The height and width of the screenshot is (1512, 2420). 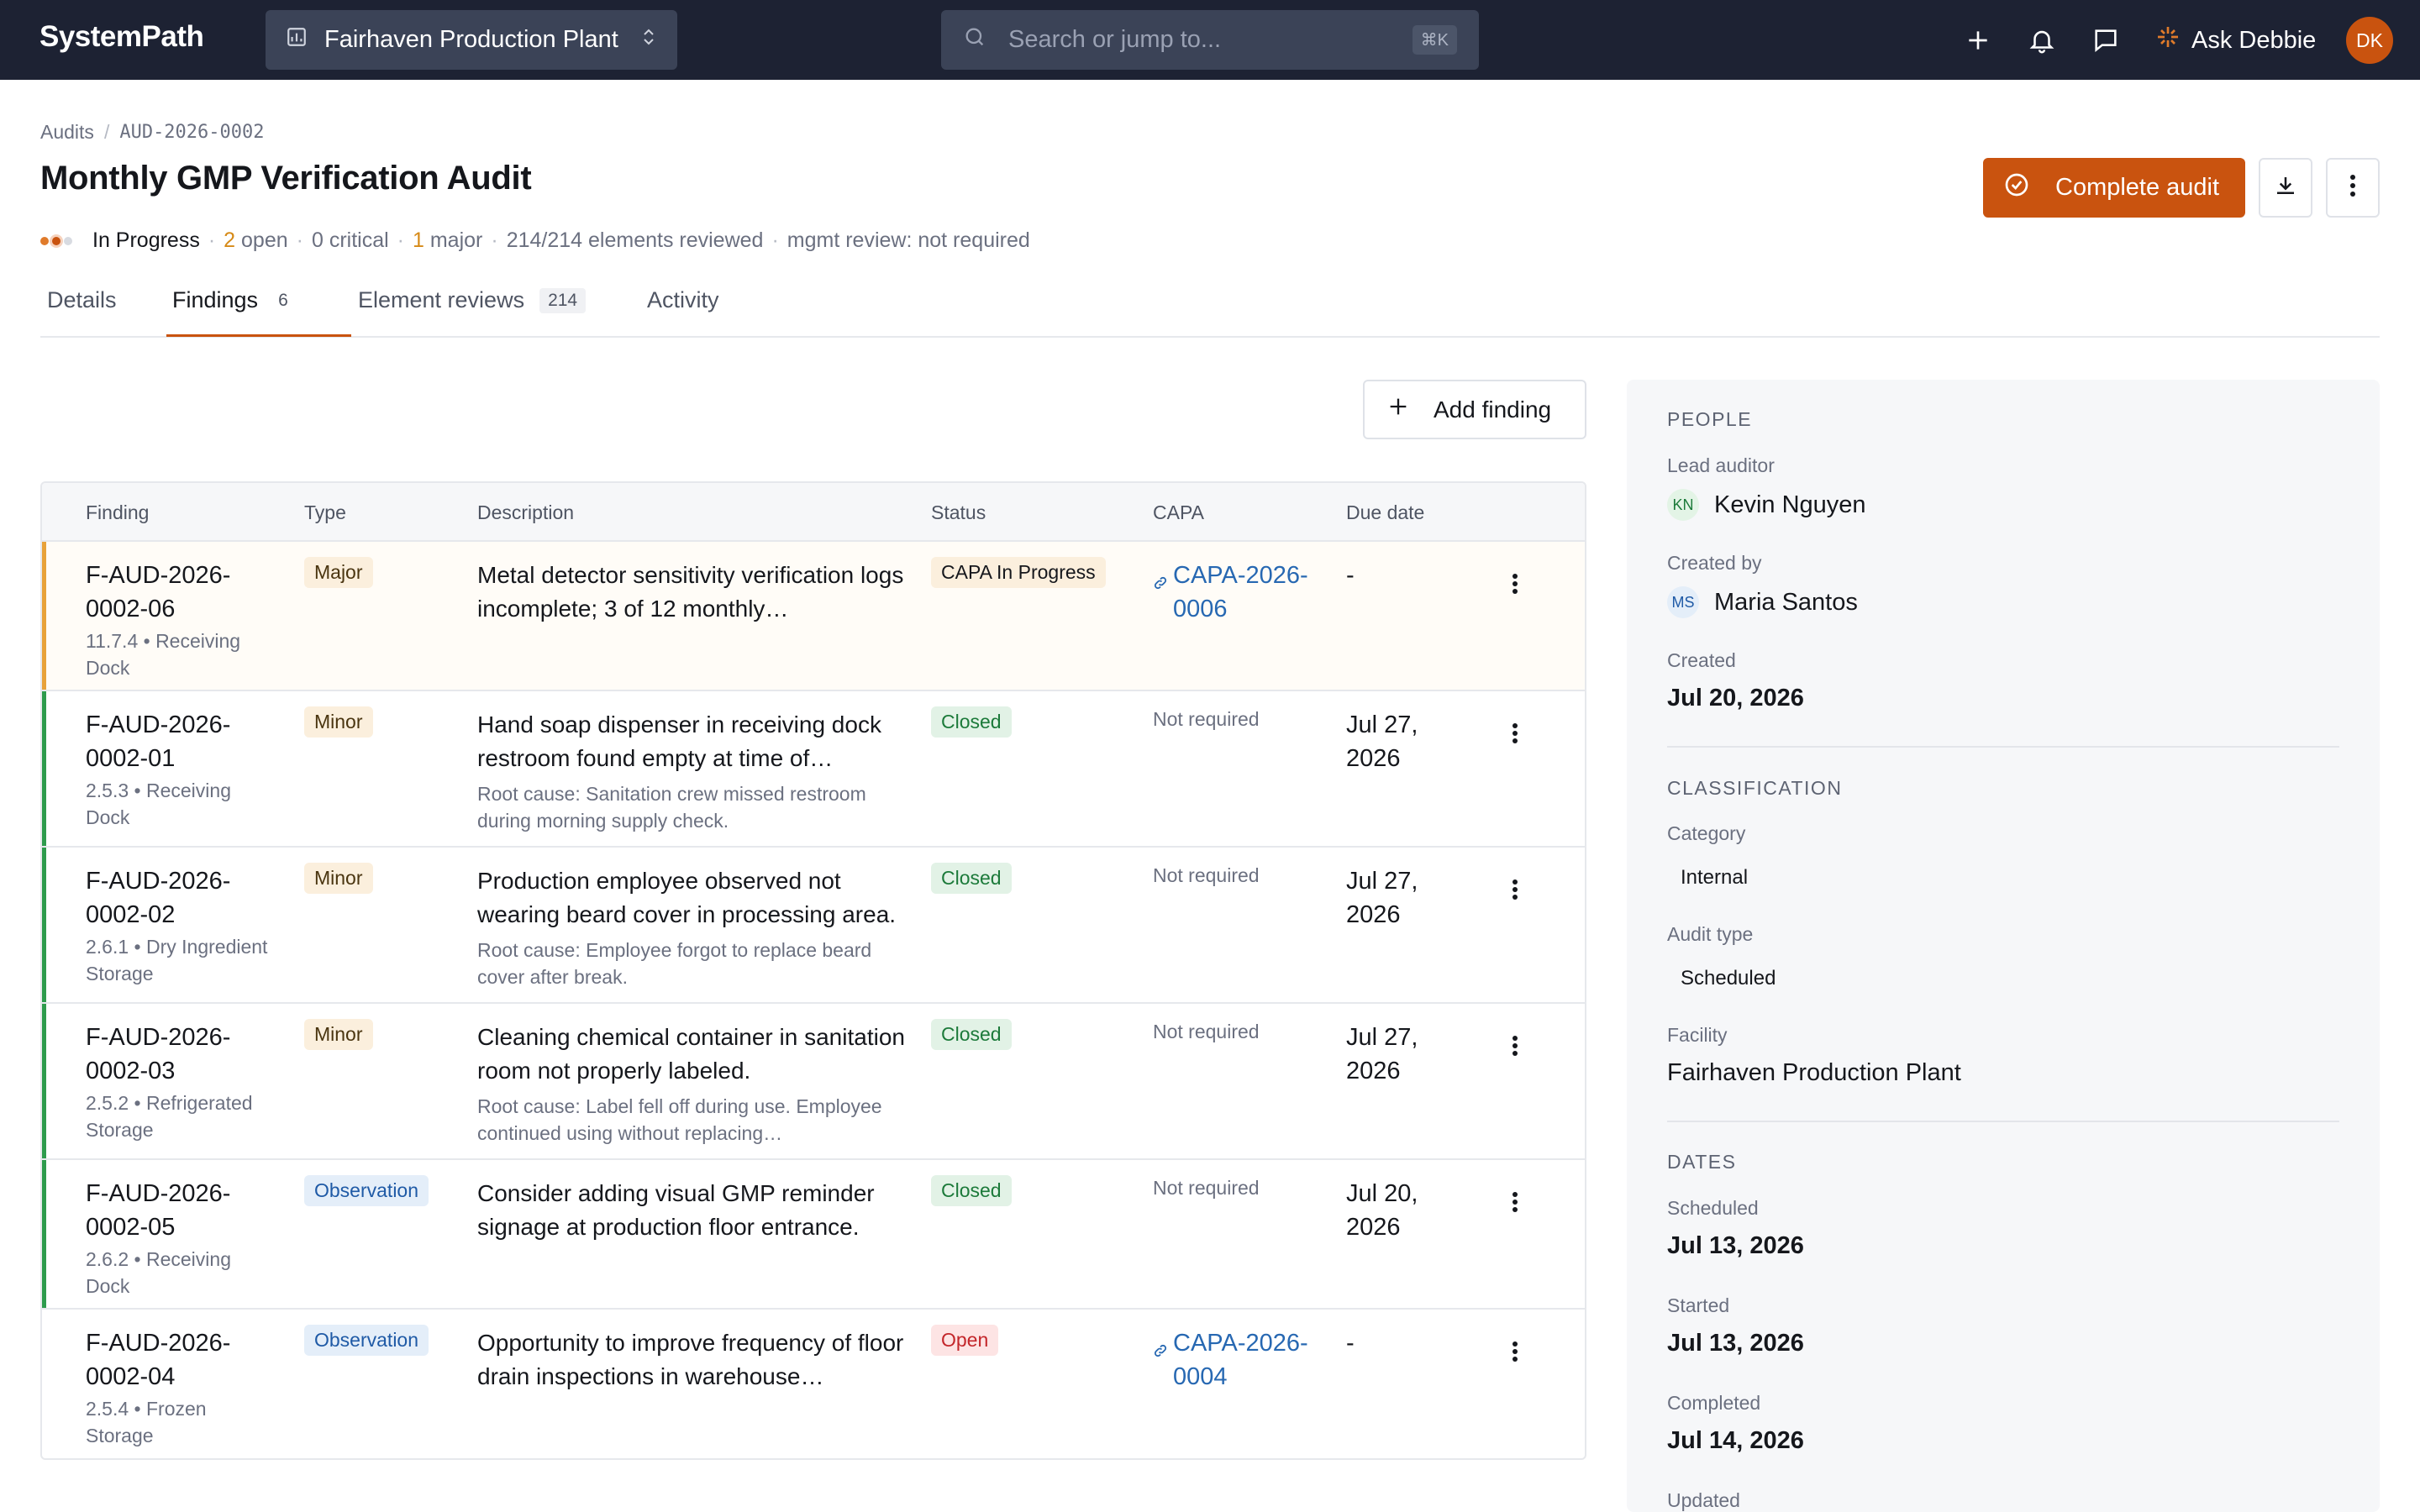 I want to click on status-badge: Open, so click(x=965, y=1340).